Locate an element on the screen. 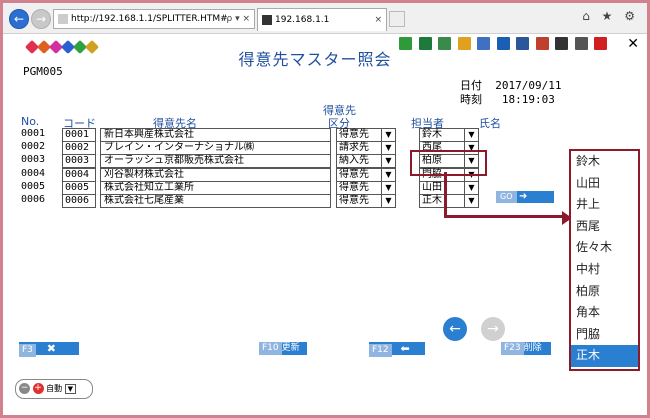 This screenshot has height=418, width=650. header-shimei: 氏名 is located at coordinates (490, 123).